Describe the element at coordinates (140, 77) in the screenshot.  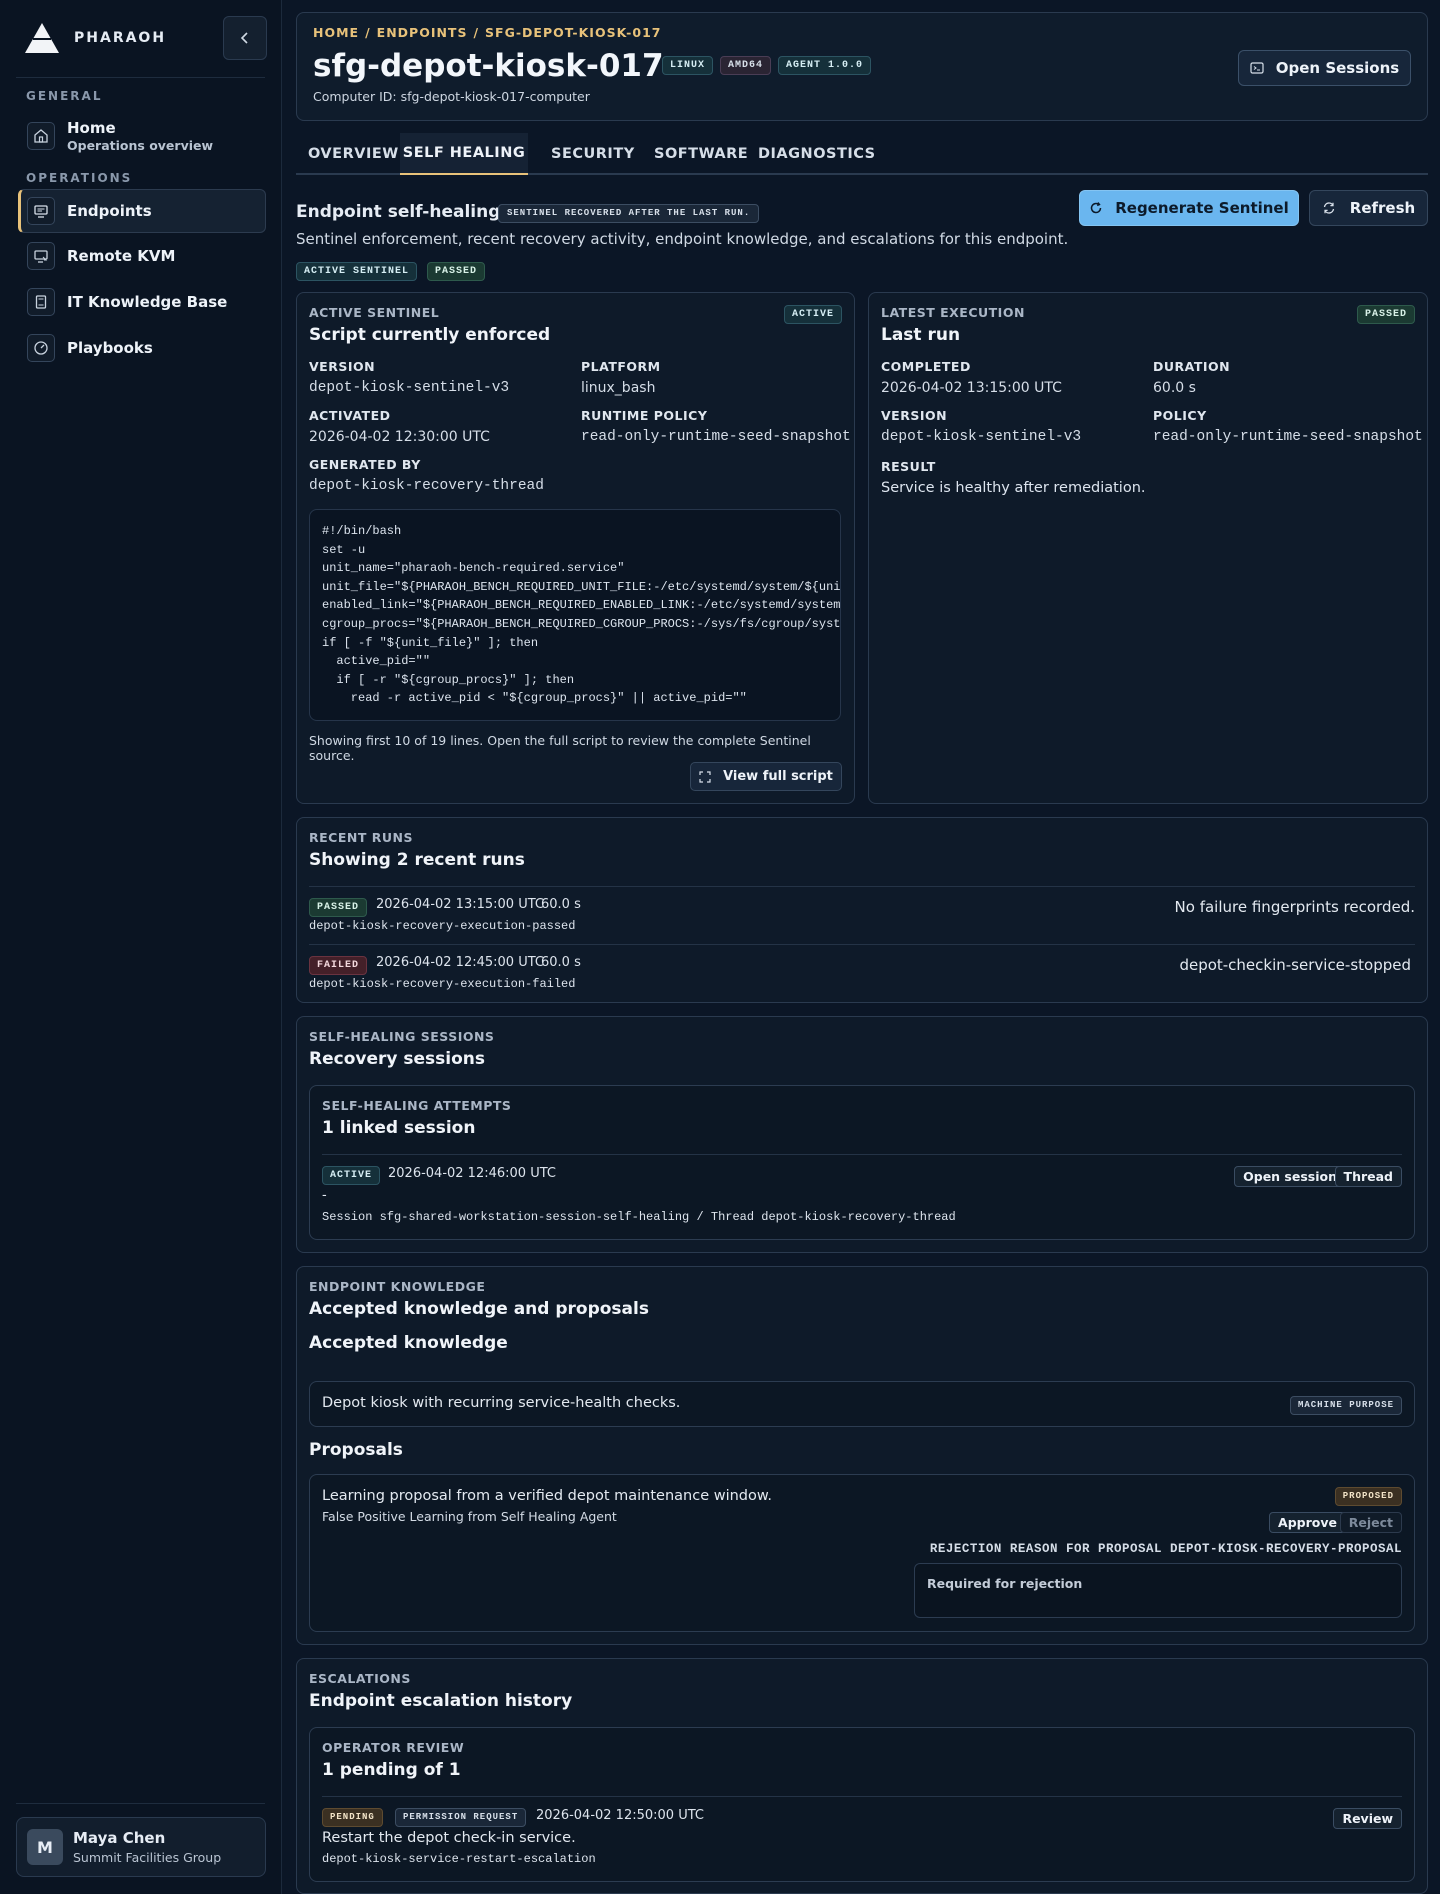
I see `sidebar-divider` at that location.